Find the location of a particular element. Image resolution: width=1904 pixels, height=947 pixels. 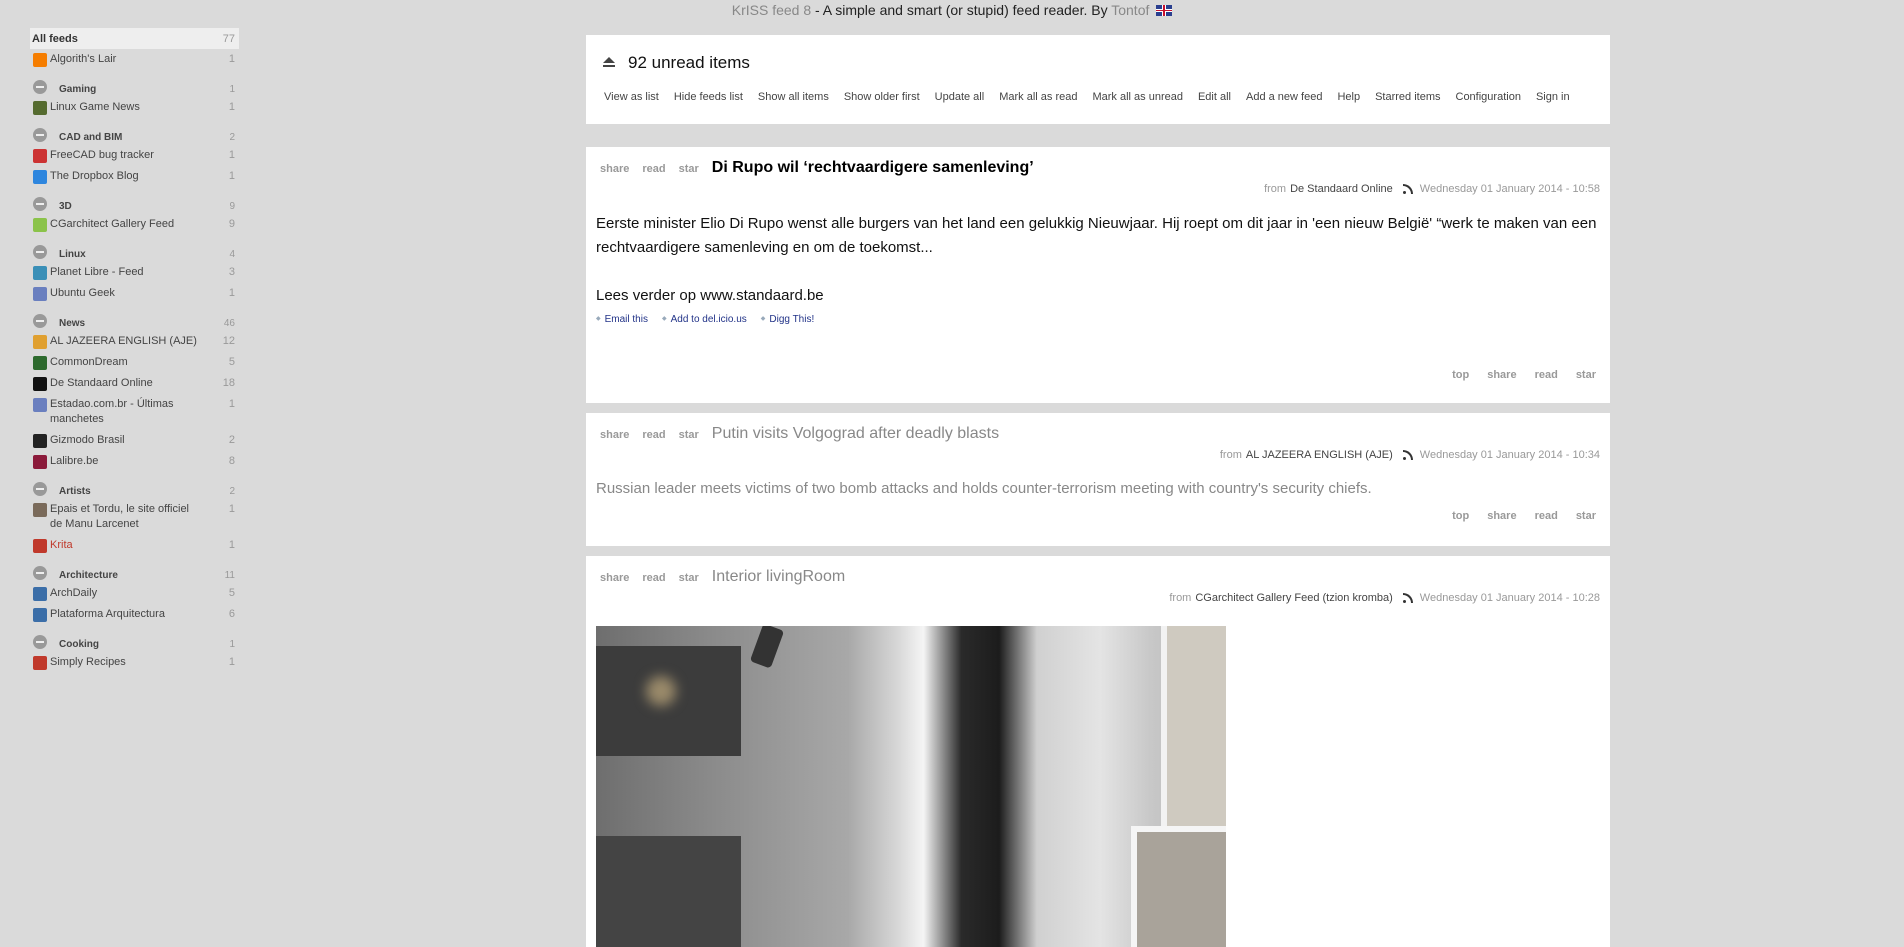

feed-group: Cooking 1 is located at coordinates (134, 638).